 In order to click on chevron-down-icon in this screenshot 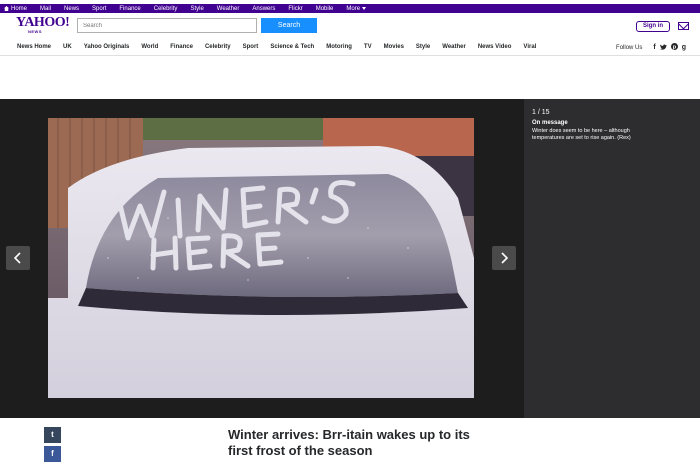, I will do `click(364, 8)`.